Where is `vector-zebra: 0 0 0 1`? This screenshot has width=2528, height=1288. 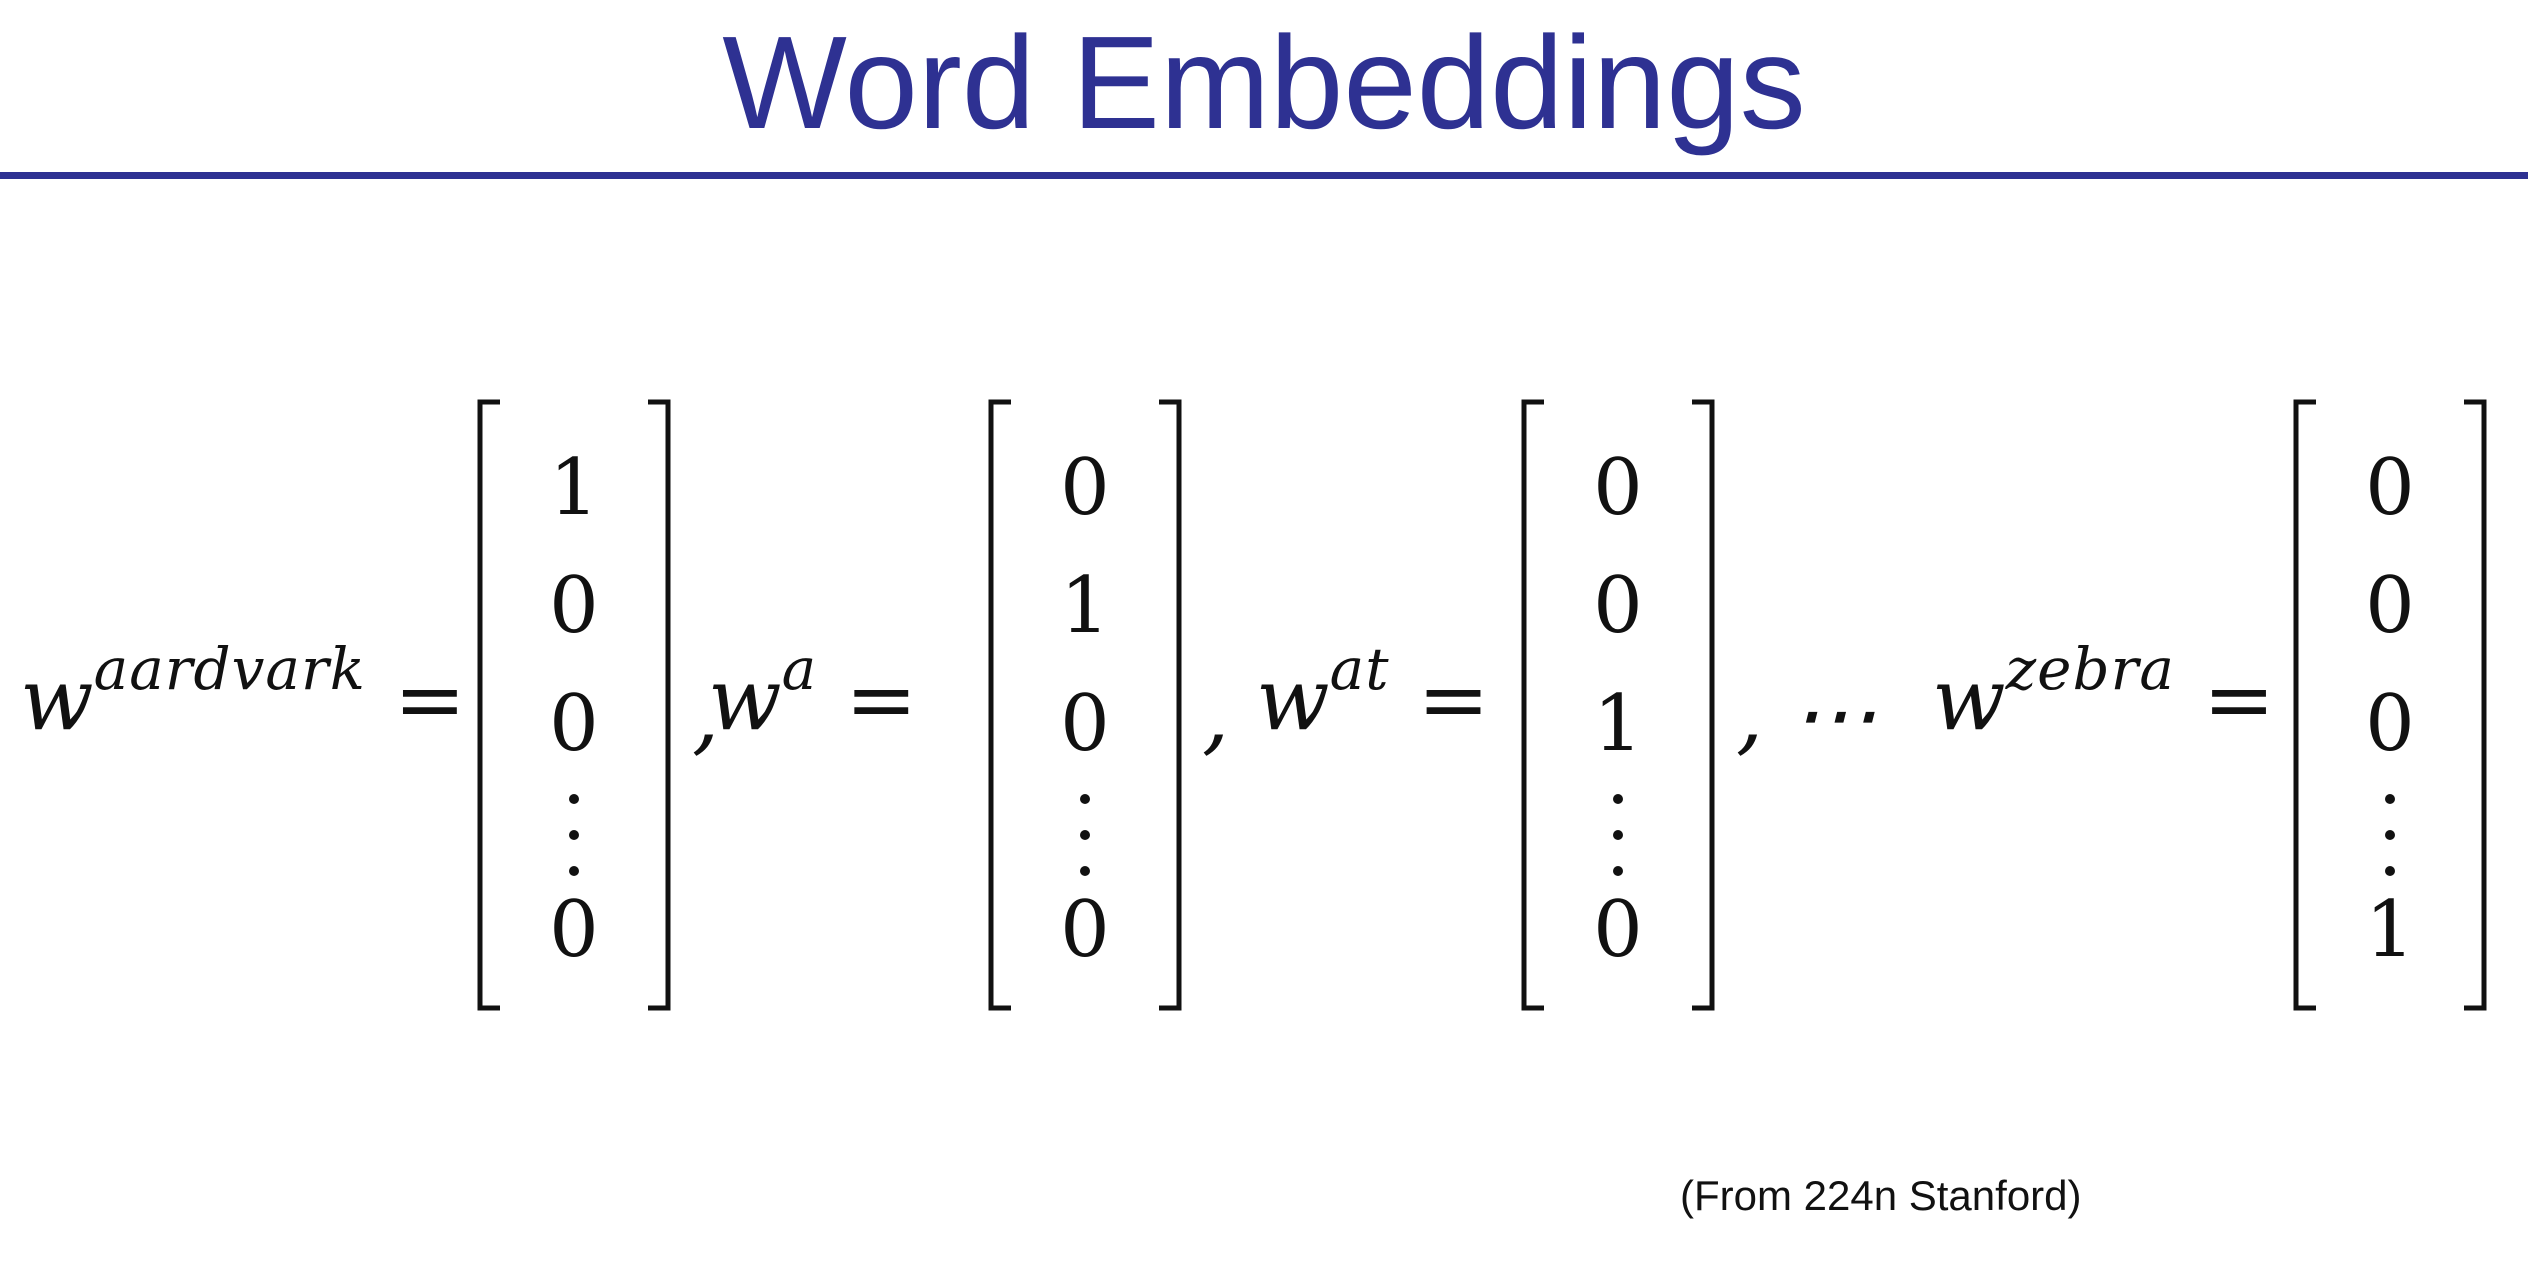 vector-zebra: 0 0 0 1 is located at coordinates (2390, 705).